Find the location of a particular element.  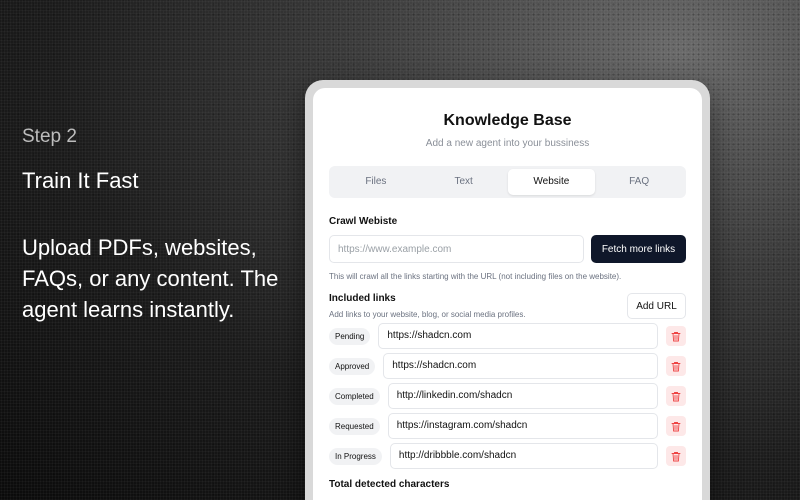

promo-headline: Train It Fast is located at coordinates (80, 180).